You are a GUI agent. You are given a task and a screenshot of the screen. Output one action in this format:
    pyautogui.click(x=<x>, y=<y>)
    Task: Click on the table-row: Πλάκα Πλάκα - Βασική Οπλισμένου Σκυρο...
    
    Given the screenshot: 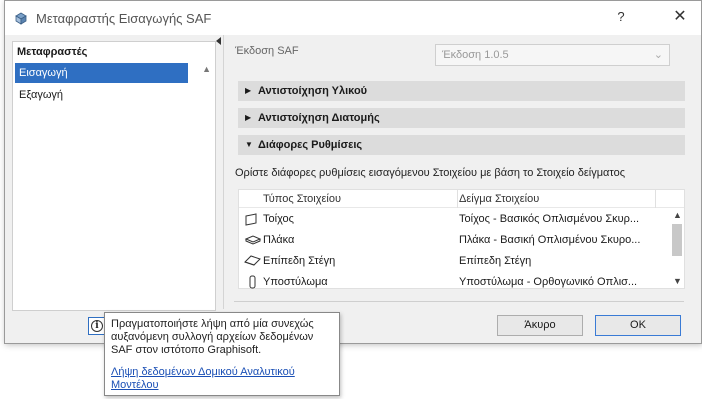 What is the action you would take?
    pyautogui.click(x=454, y=240)
    